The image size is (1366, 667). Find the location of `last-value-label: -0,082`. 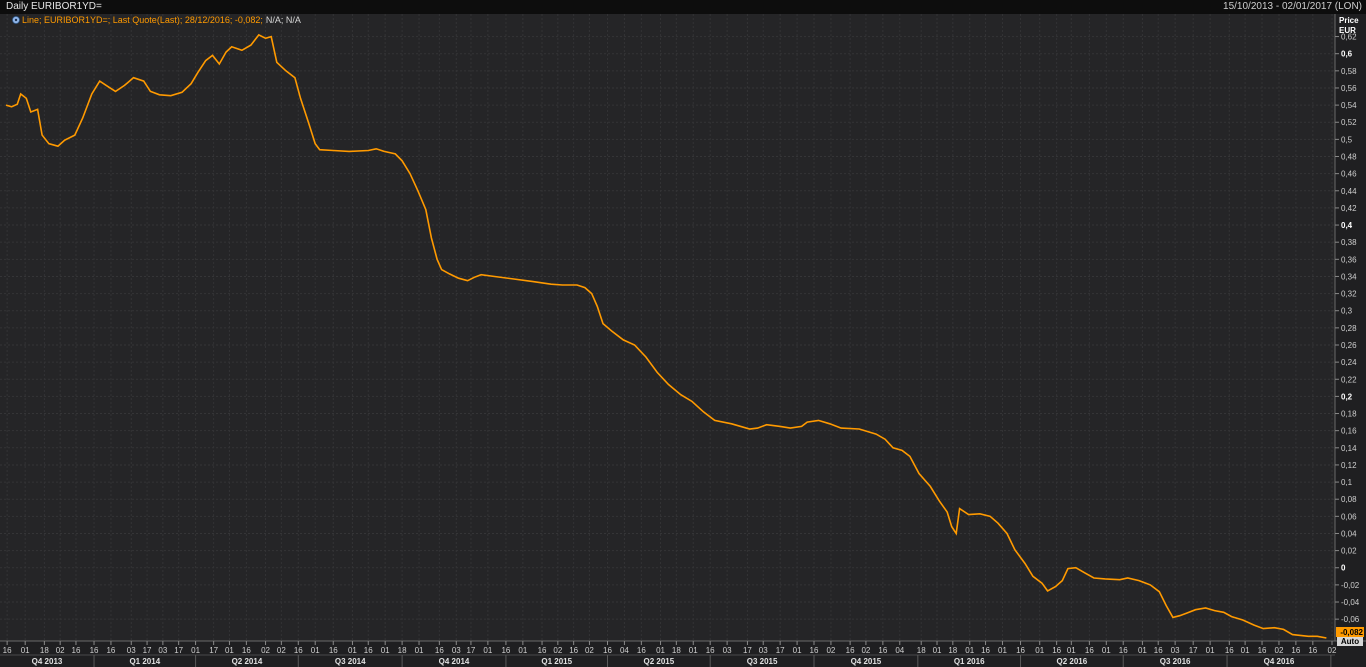

last-value-label: -0,082 is located at coordinates (1351, 632).